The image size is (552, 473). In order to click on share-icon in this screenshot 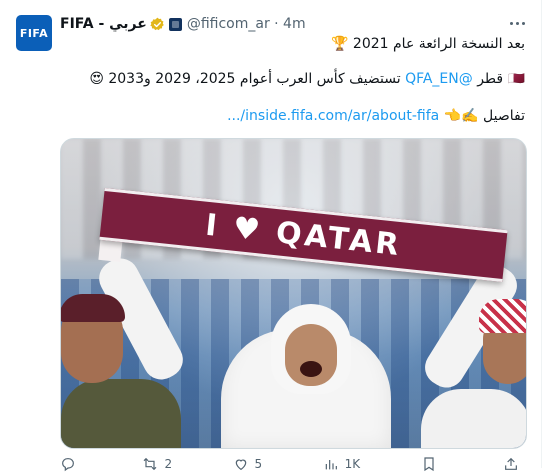, I will do `click(511, 463)`.